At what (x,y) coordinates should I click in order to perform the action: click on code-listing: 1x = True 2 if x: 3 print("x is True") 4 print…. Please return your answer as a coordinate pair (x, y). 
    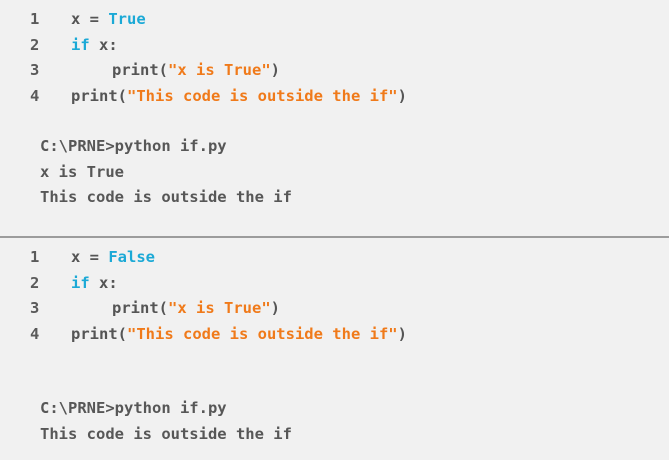
    Looking at the image, I should click on (218, 61).